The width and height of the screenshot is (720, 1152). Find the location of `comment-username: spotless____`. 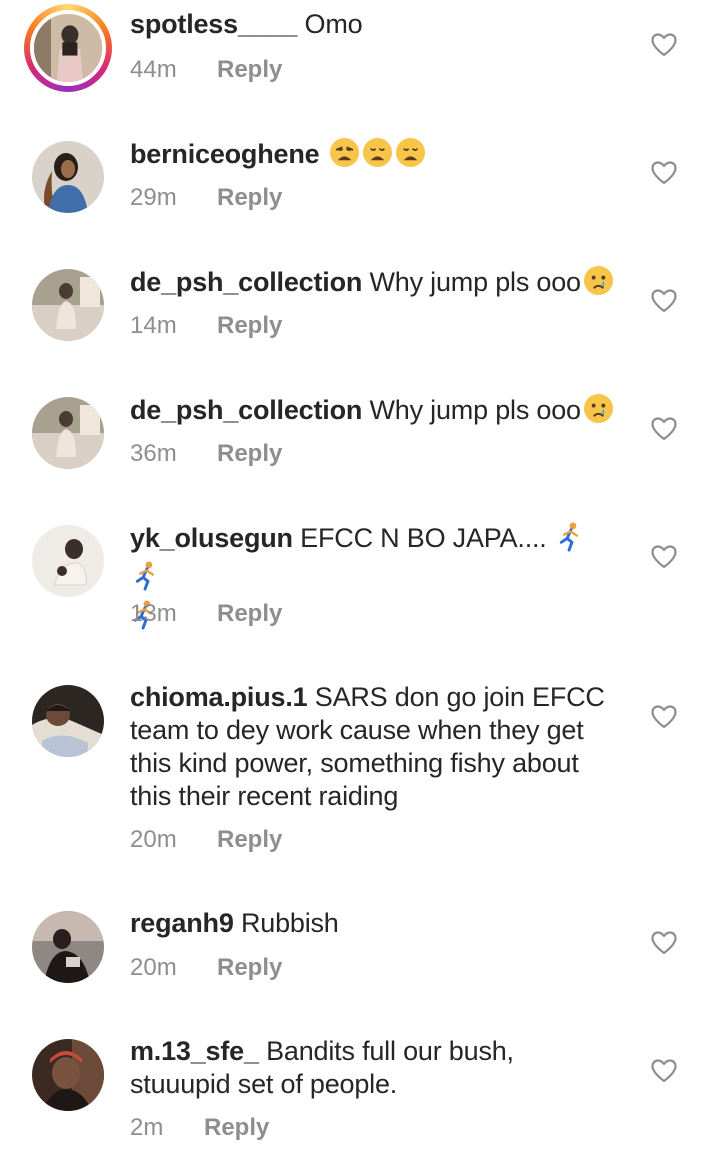

comment-username: spotless____ is located at coordinates (213, 24).